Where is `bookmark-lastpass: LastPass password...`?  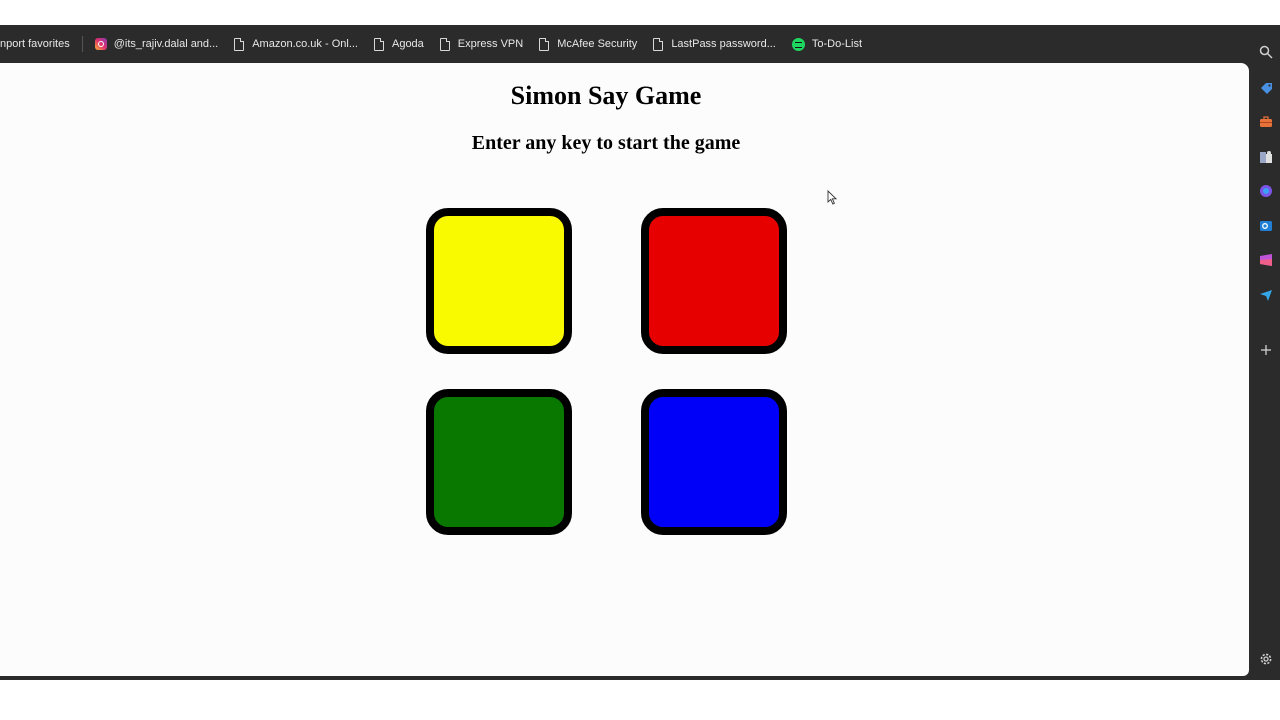 bookmark-lastpass: LastPass password... is located at coordinates (714, 44).